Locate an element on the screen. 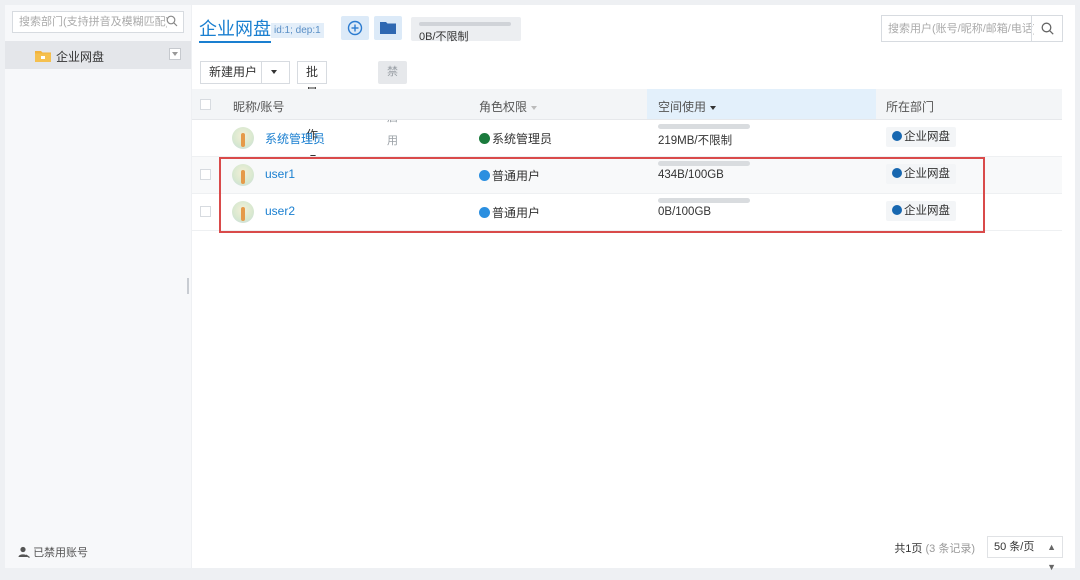 Image resolution: width=1080 pixels, height=580 pixels. table-row: 系统管理员 系统管理员 219MB/不限制 企业网盘 is located at coordinates (627, 138).